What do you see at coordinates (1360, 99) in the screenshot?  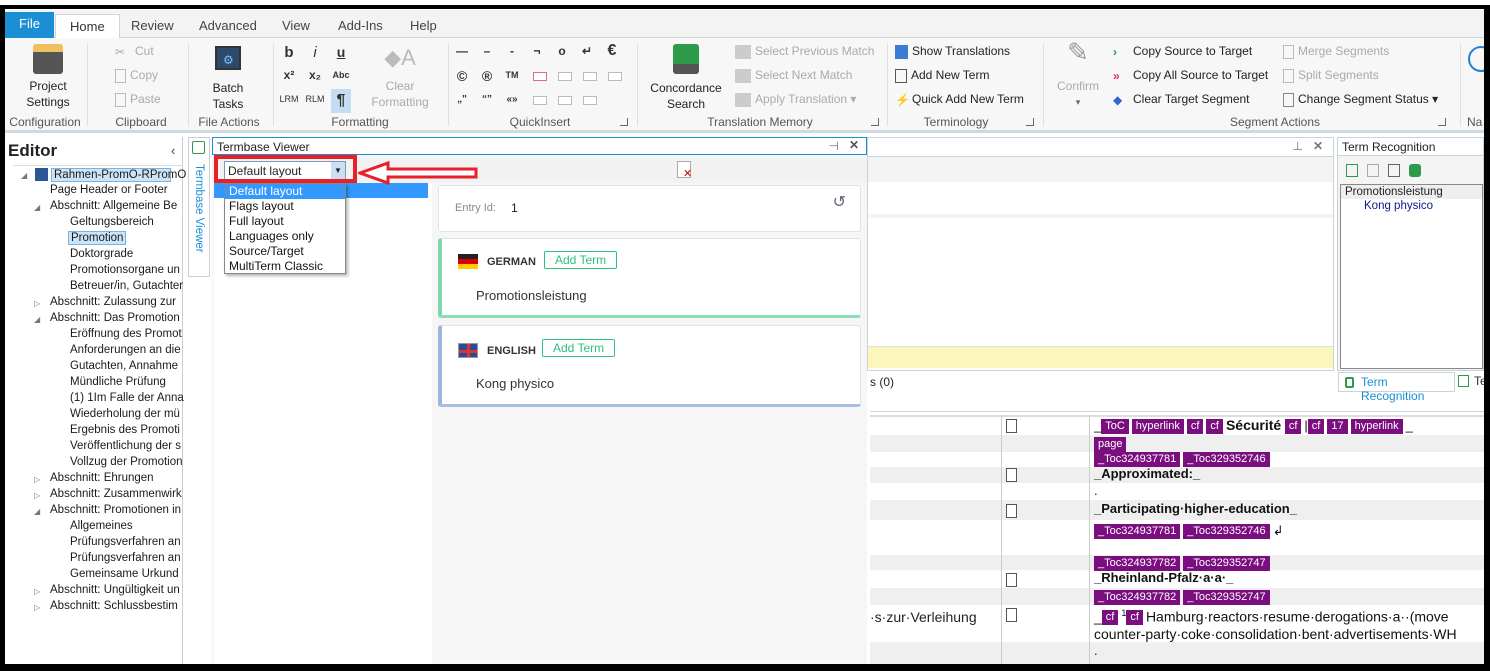 I see `change-segment-status-button: Change Segment Status ▾` at bounding box center [1360, 99].